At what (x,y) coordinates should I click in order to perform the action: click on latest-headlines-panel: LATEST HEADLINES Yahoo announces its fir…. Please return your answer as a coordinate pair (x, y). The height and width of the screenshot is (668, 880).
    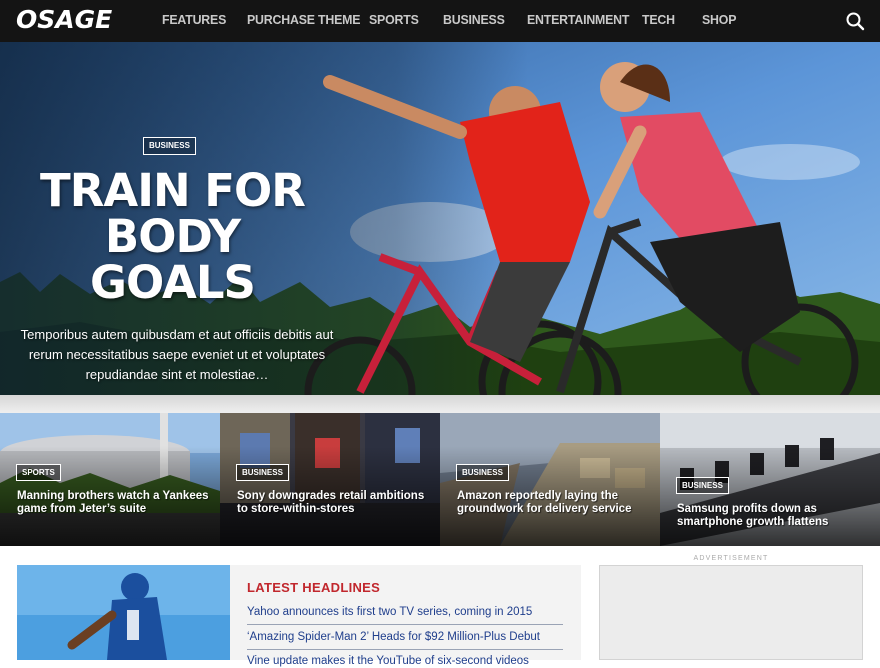
    Looking at the image, I should click on (405, 616).